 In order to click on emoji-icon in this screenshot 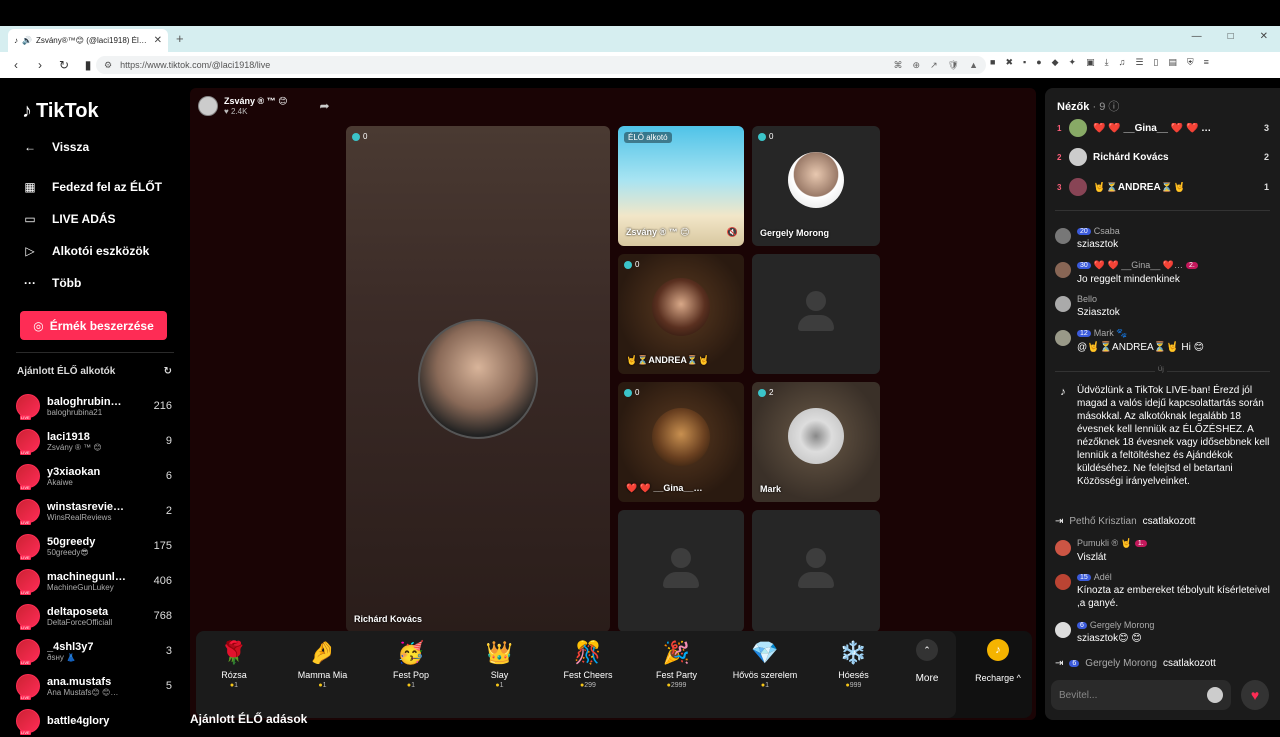, I will do `click(1215, 695)`.